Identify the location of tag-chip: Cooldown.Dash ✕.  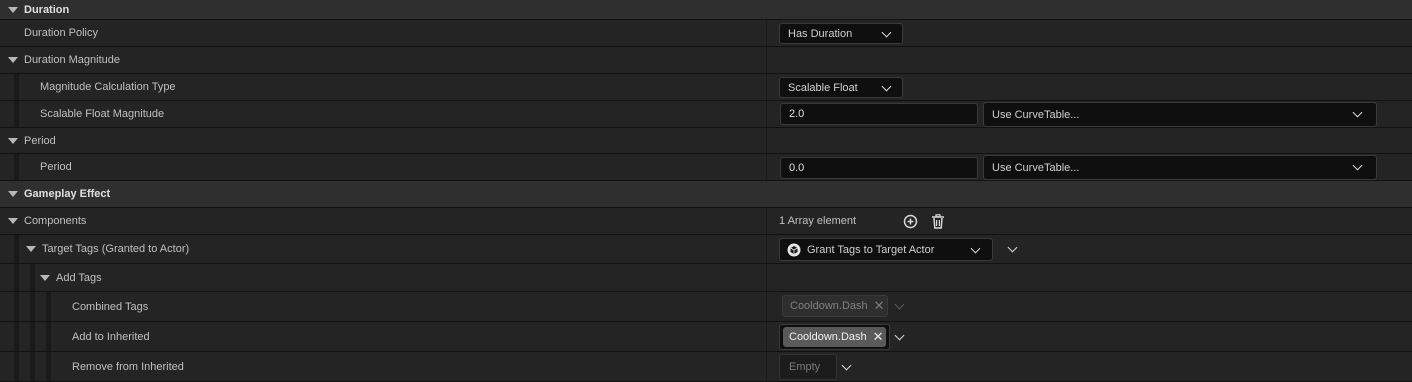
(834, 337).